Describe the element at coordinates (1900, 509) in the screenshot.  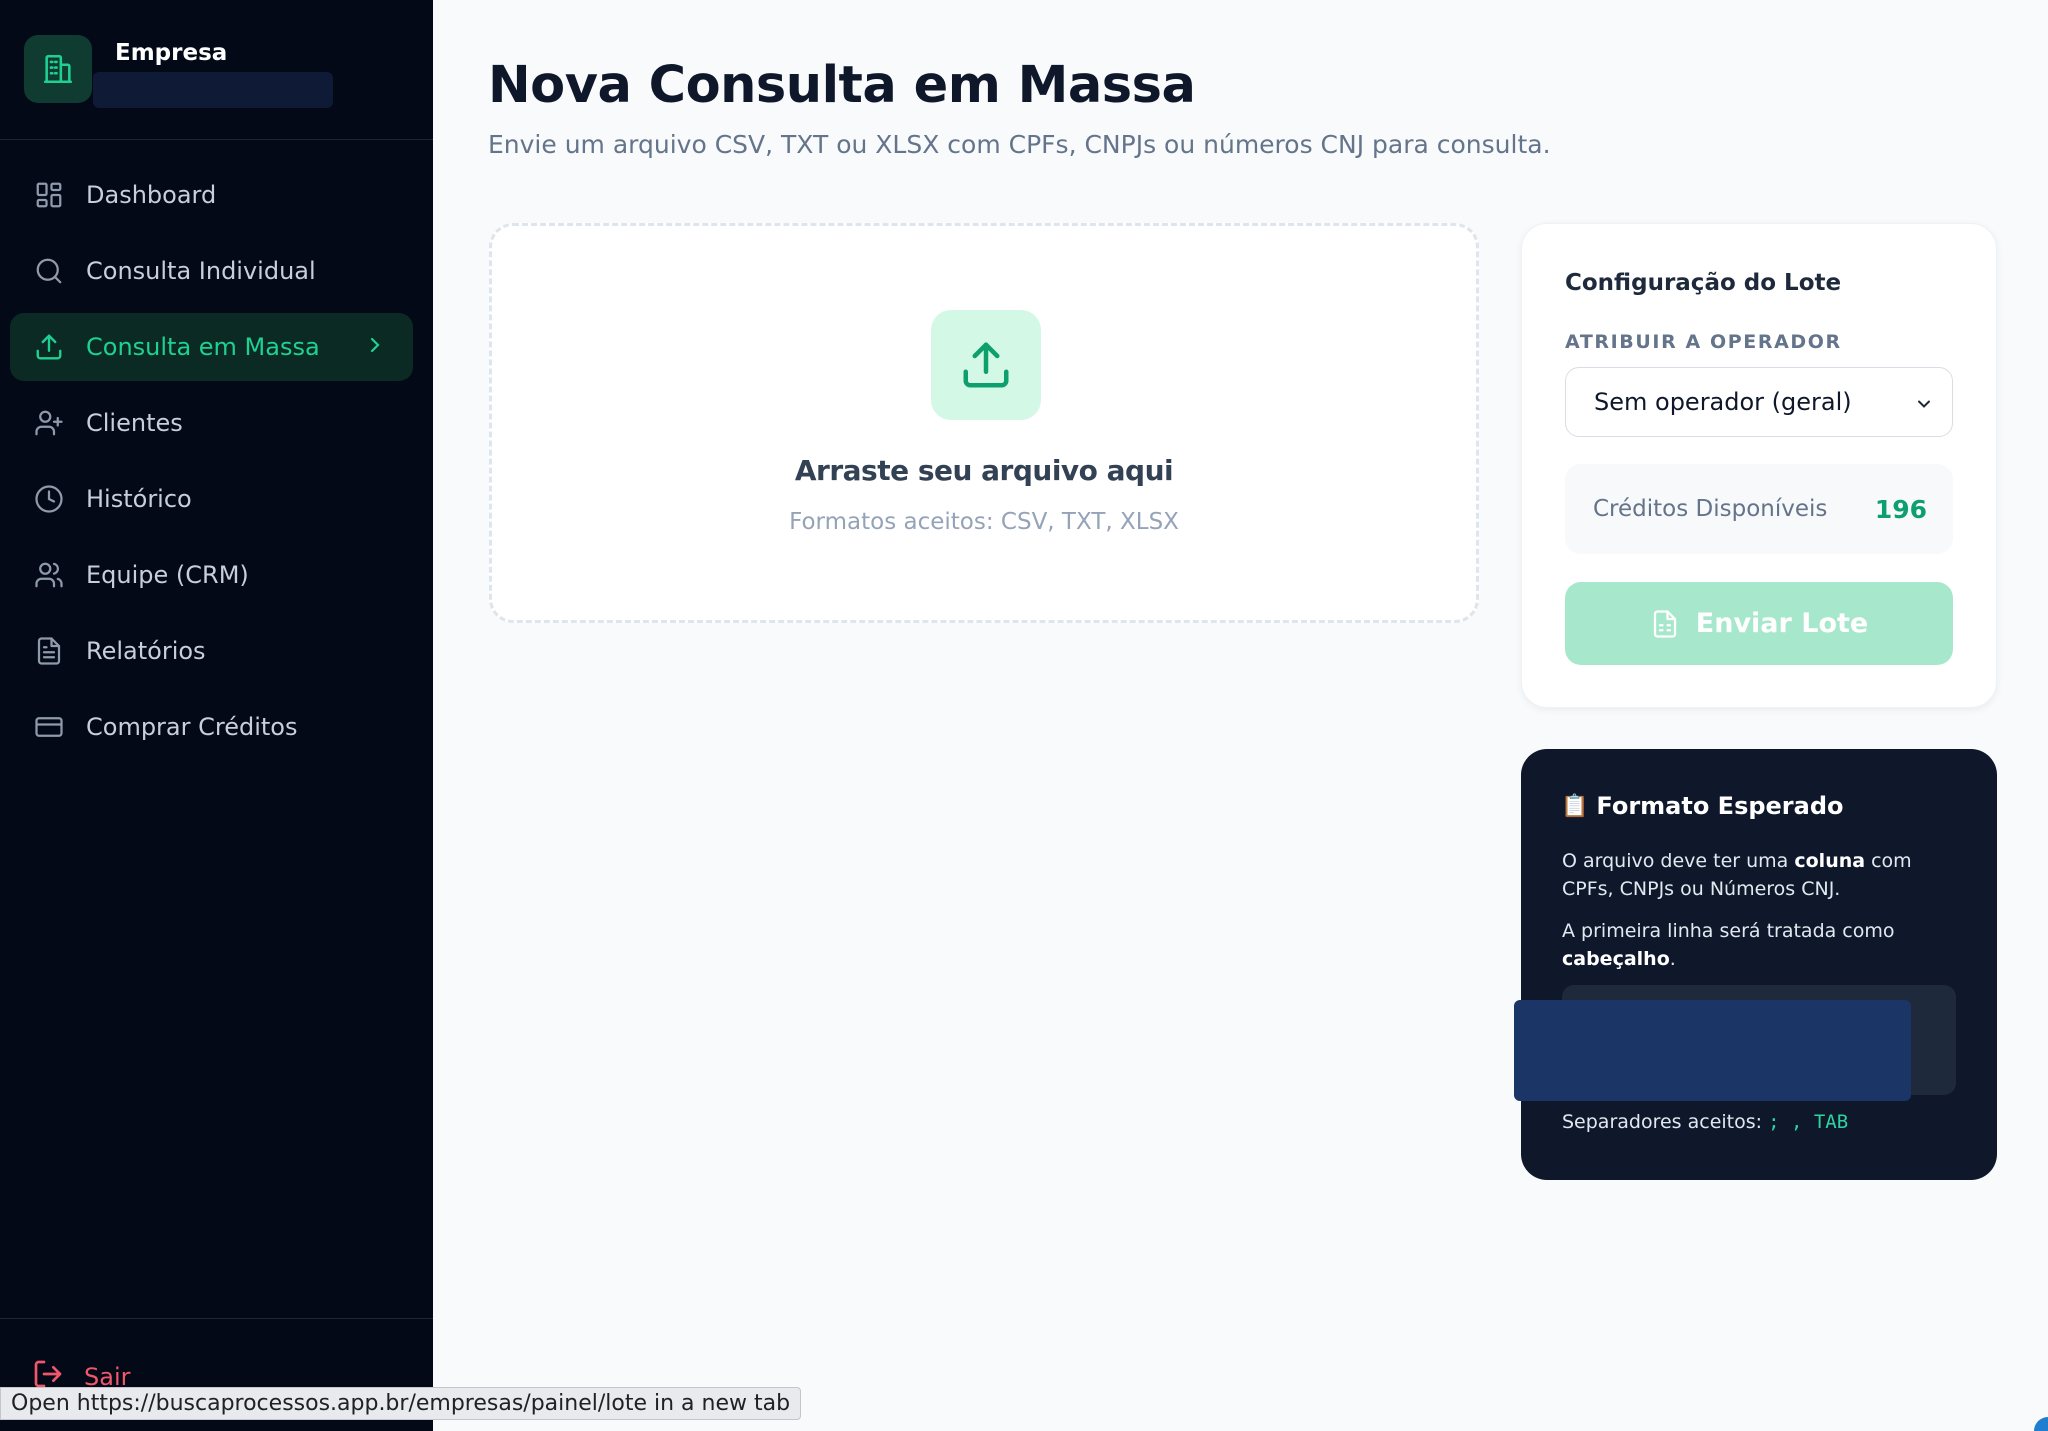
I see `credits-value: 196` at that location.